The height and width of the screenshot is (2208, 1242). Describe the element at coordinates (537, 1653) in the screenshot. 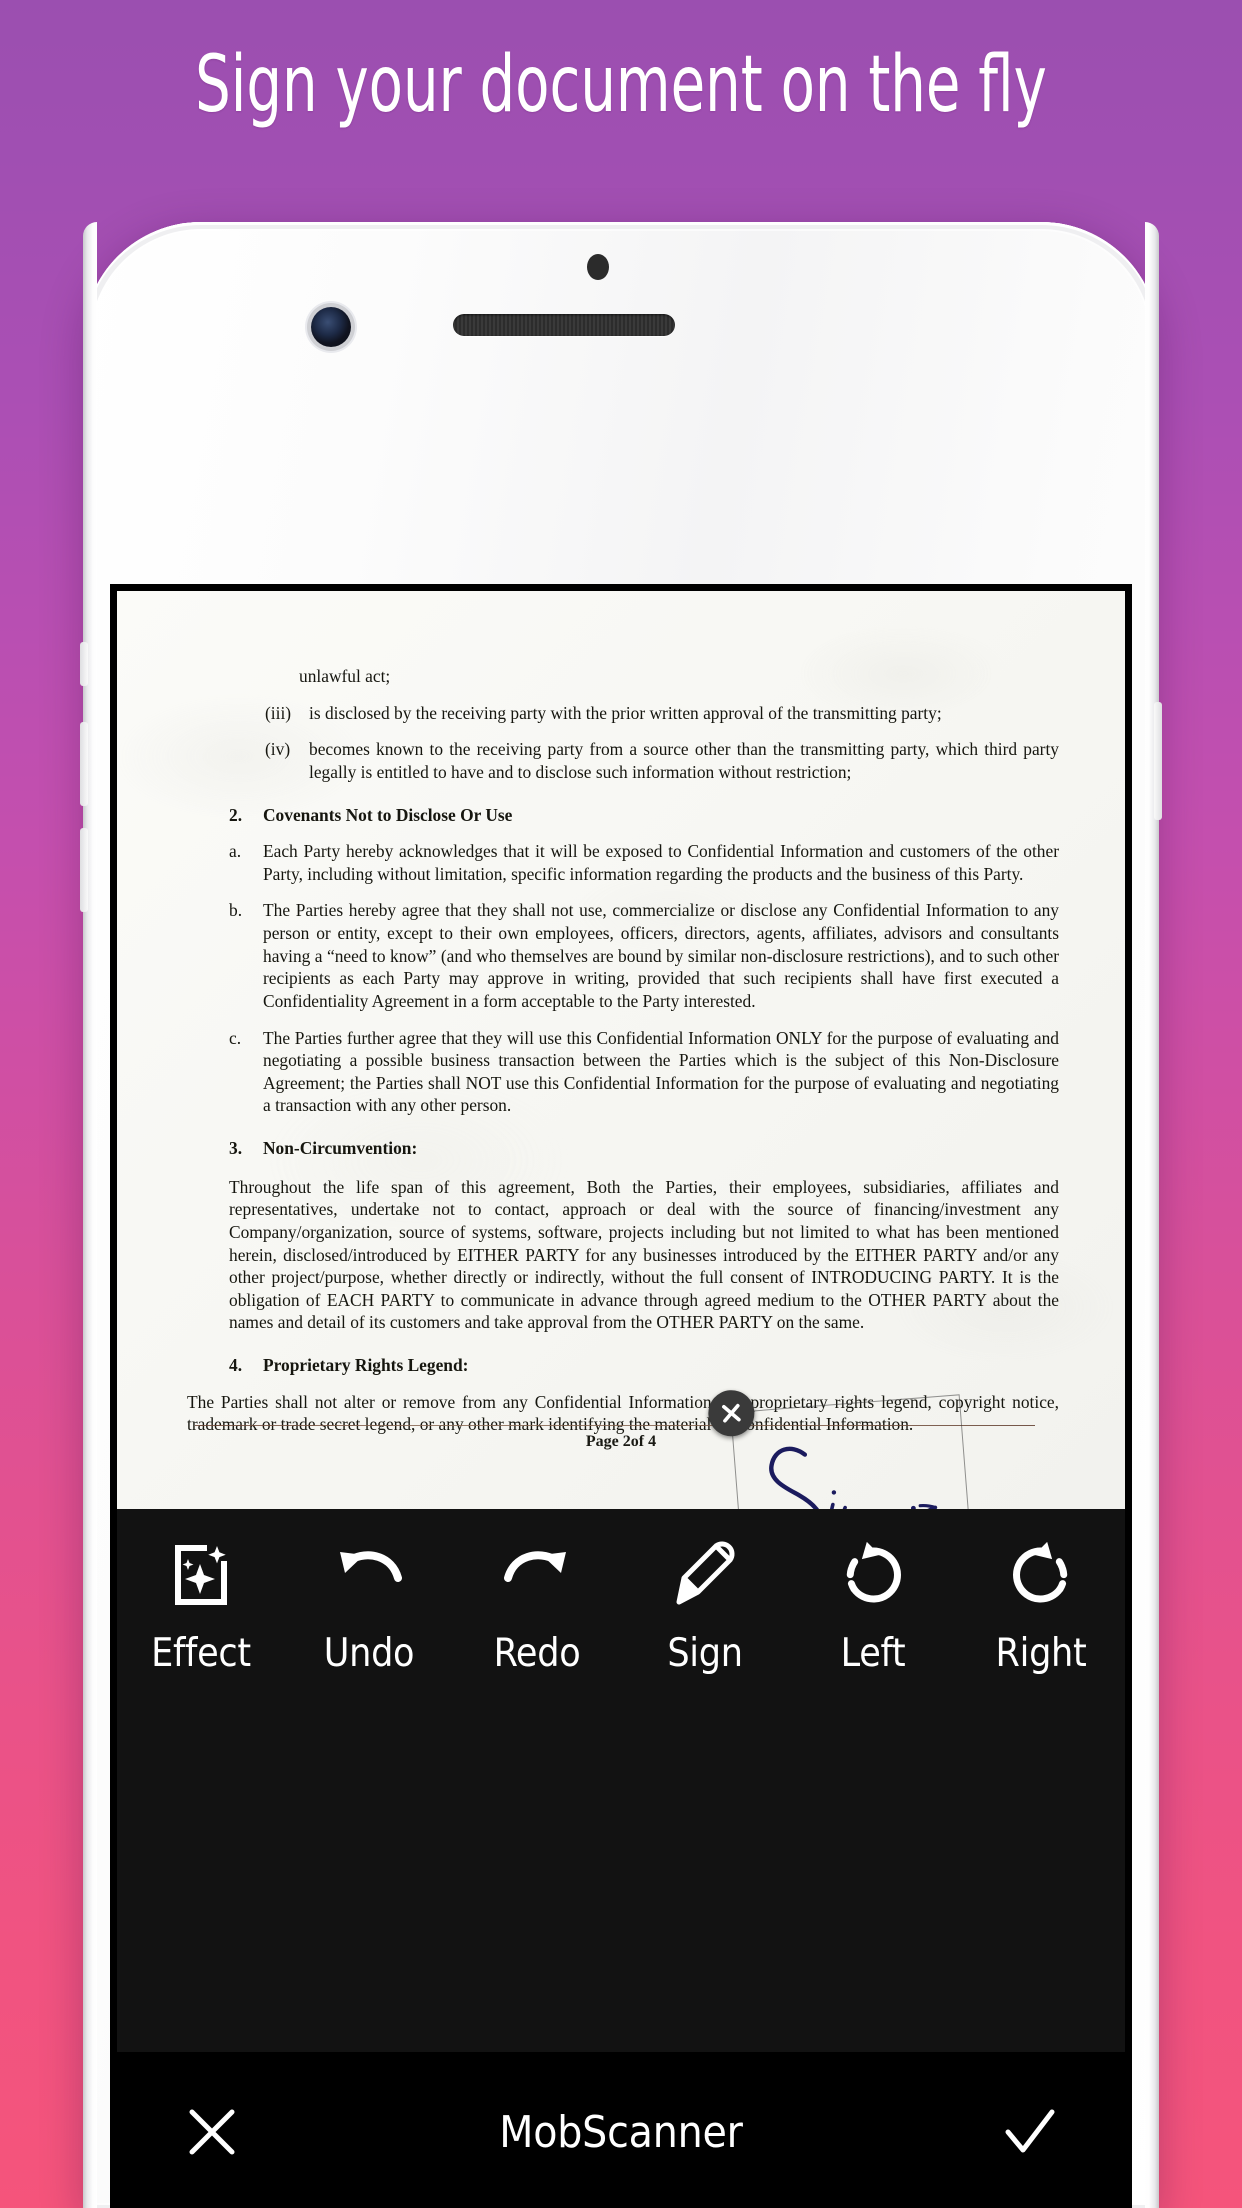

I see `tool-label: Redo` at that location.